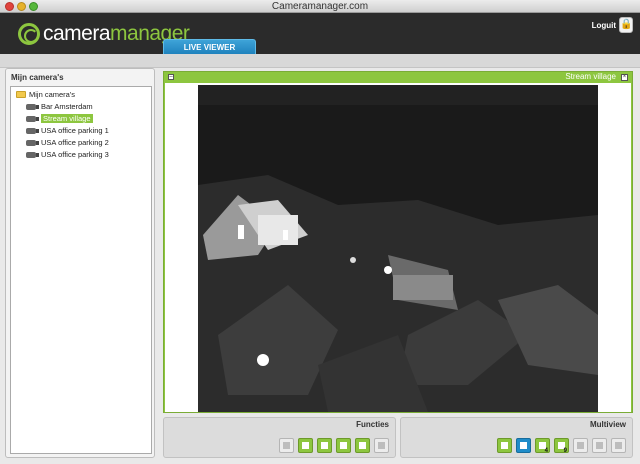 This screenshot has width=640, height=464. What do you see at coordinates (607, 424) in the screenshot?
I see `multiview-title: Multiview` at bounding box center [607, 424].